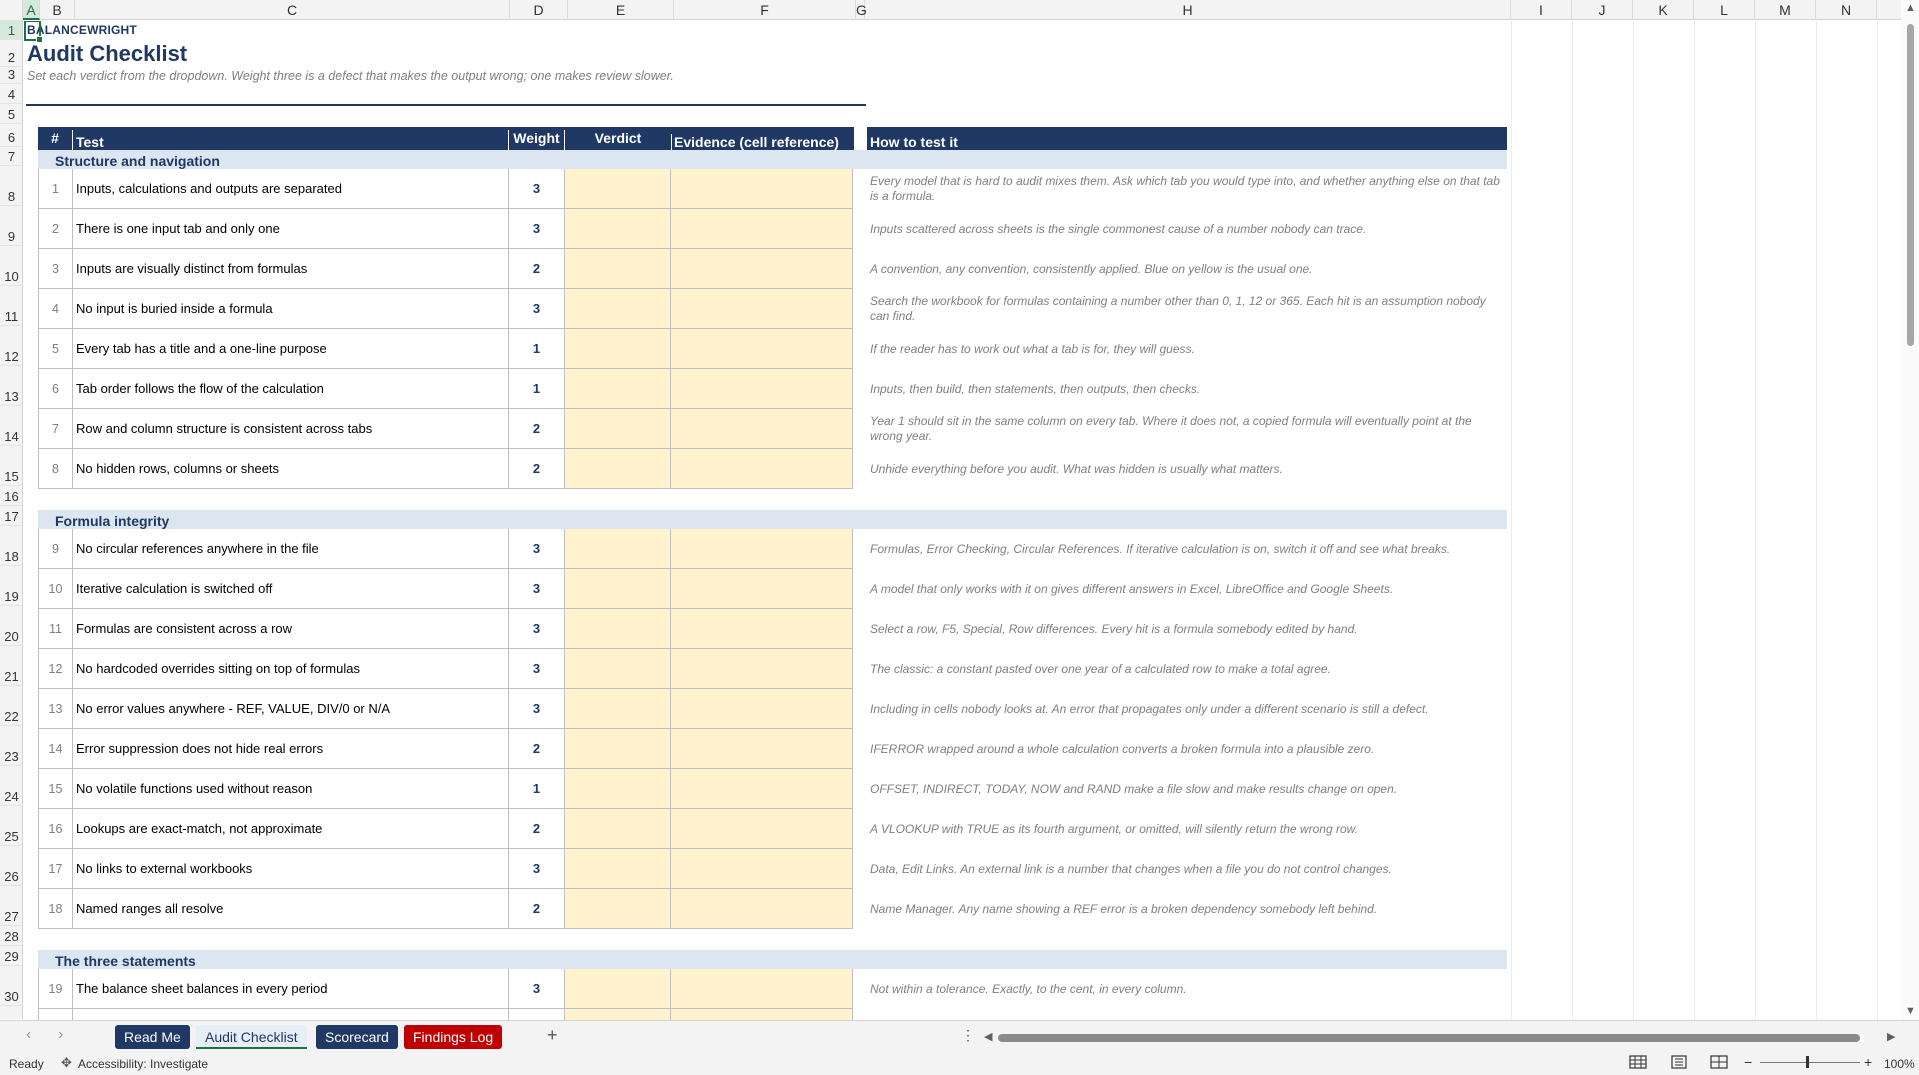 The image size is (1919, 1075). Describe the element at coordinates (11, 906) in the screenshot. I see `row-header: 27` at that location.